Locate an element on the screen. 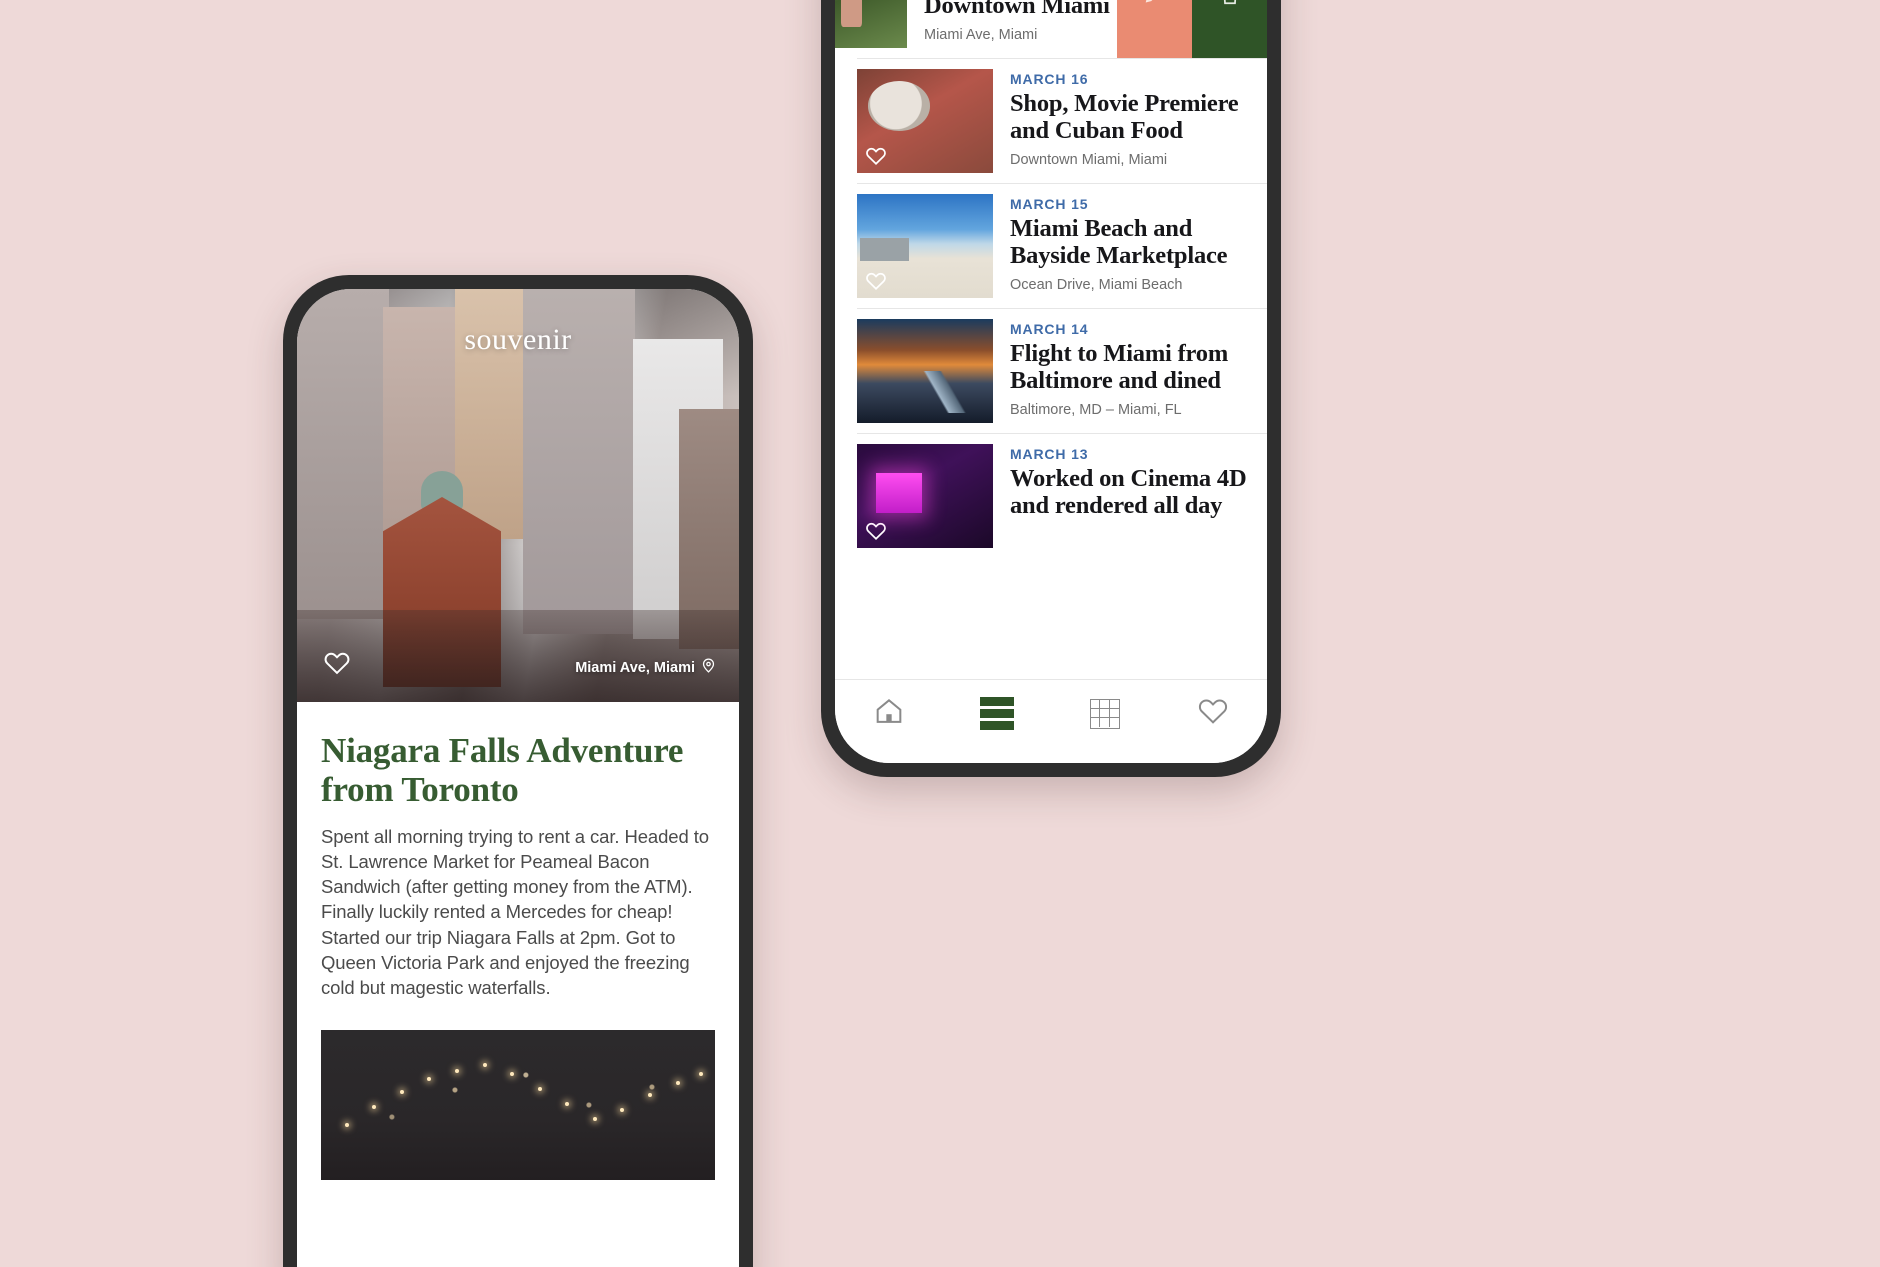 The image size is (1880, 1267). app-logo: souvenir is located at coordinates (518, 339).